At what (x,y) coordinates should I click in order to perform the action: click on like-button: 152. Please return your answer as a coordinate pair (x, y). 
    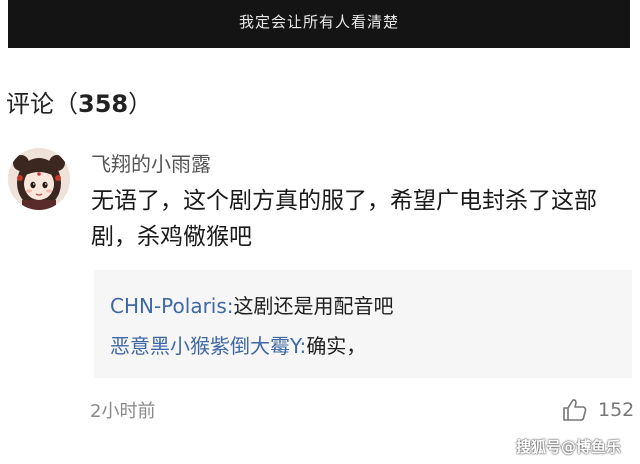
    Looking at the image, I should click on (598, 410).